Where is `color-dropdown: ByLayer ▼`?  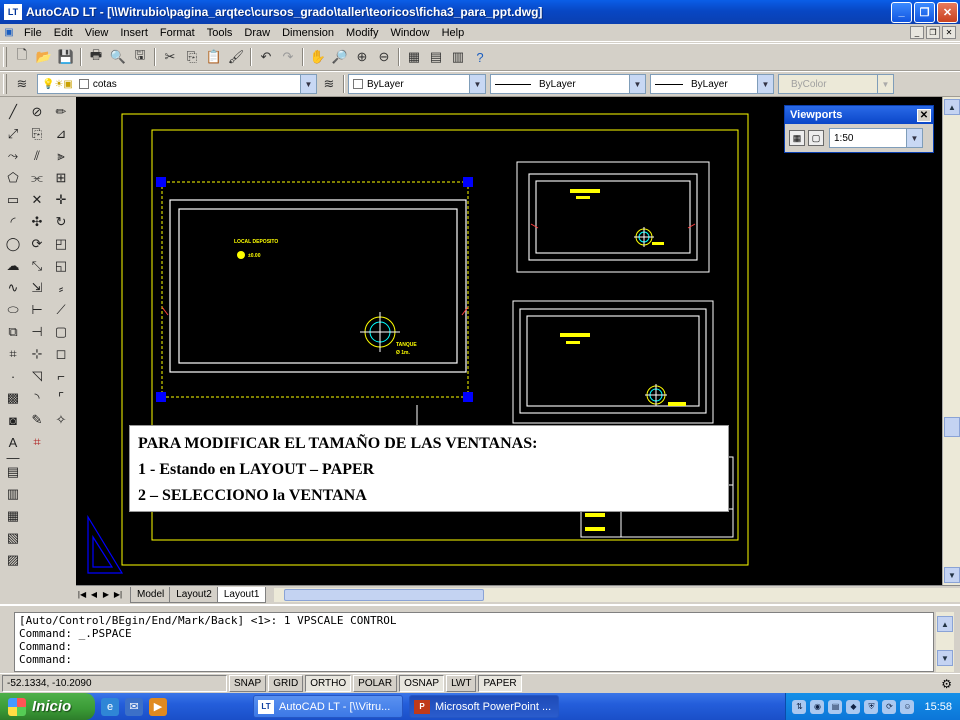
color-dropdown: ByLayer ▼ is located at coordinates (417, 84).